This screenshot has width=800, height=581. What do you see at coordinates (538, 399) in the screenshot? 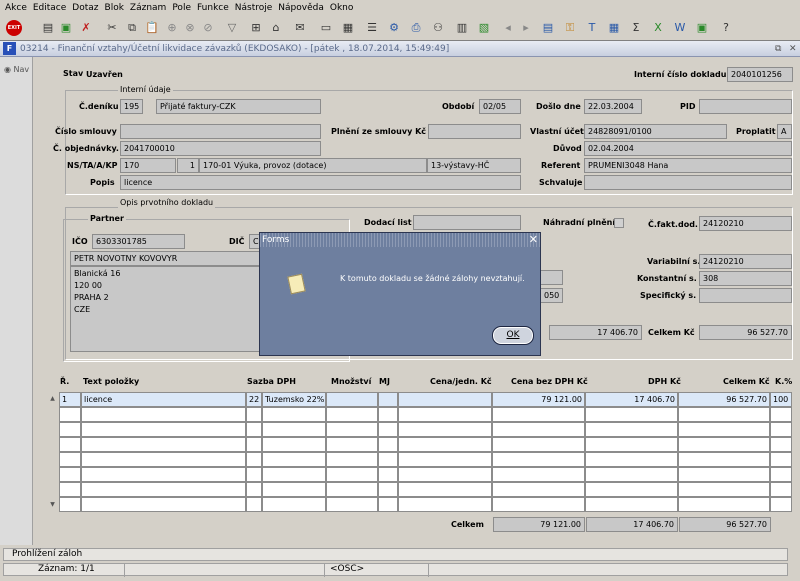
I see `table-cell: 79 121.00` at bounding box center [538, 399].